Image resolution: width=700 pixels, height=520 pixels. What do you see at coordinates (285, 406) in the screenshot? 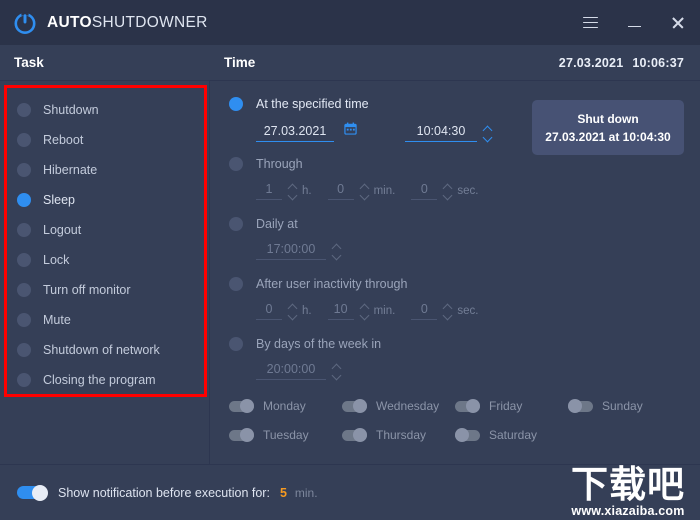
I see `weekday-toggle: Monday` at bounding box center [285, 406].